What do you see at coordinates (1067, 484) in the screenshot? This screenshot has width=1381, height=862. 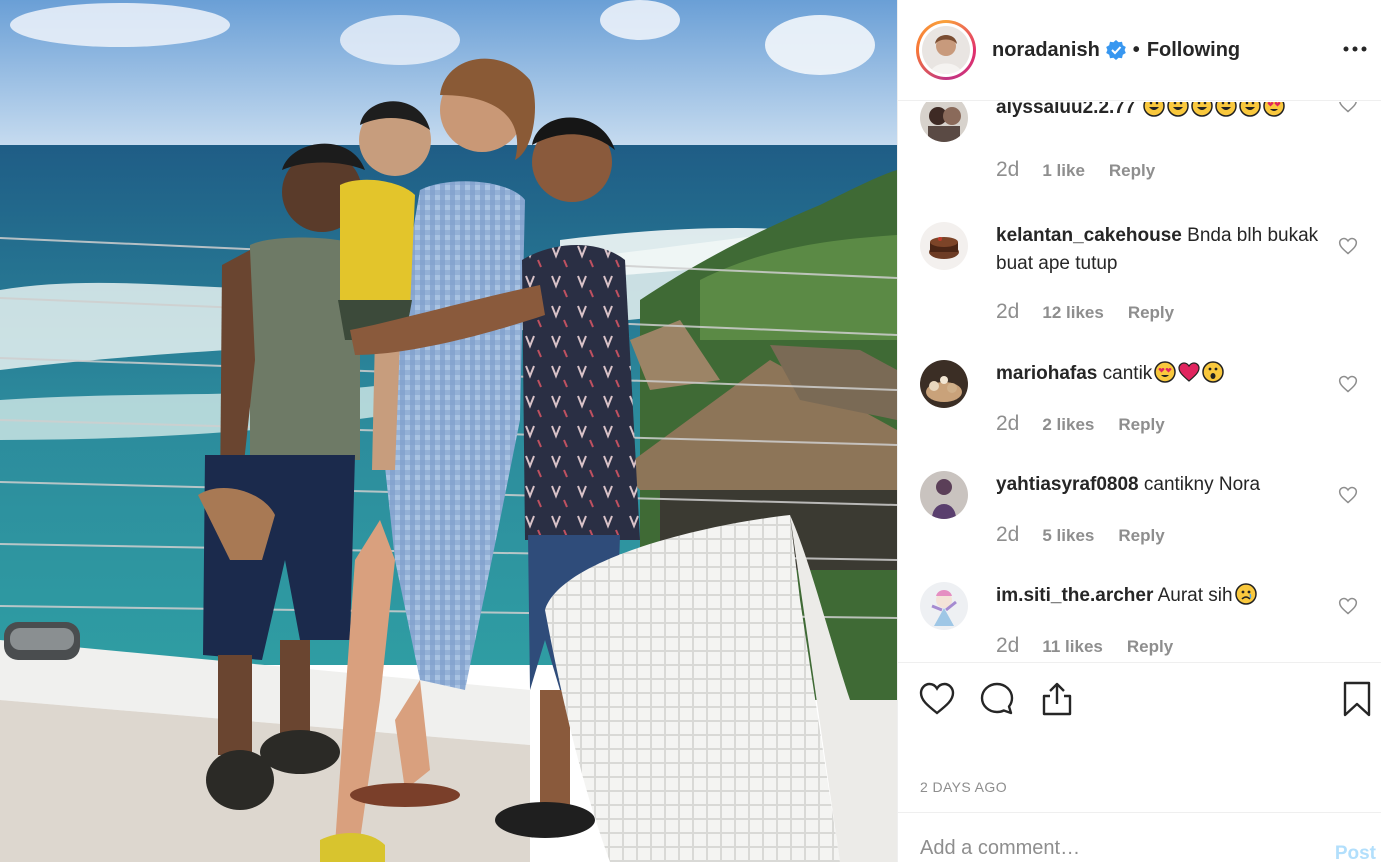 I see `comment-username: yahtiasyraf0808` at bounding box center [1067, 484].